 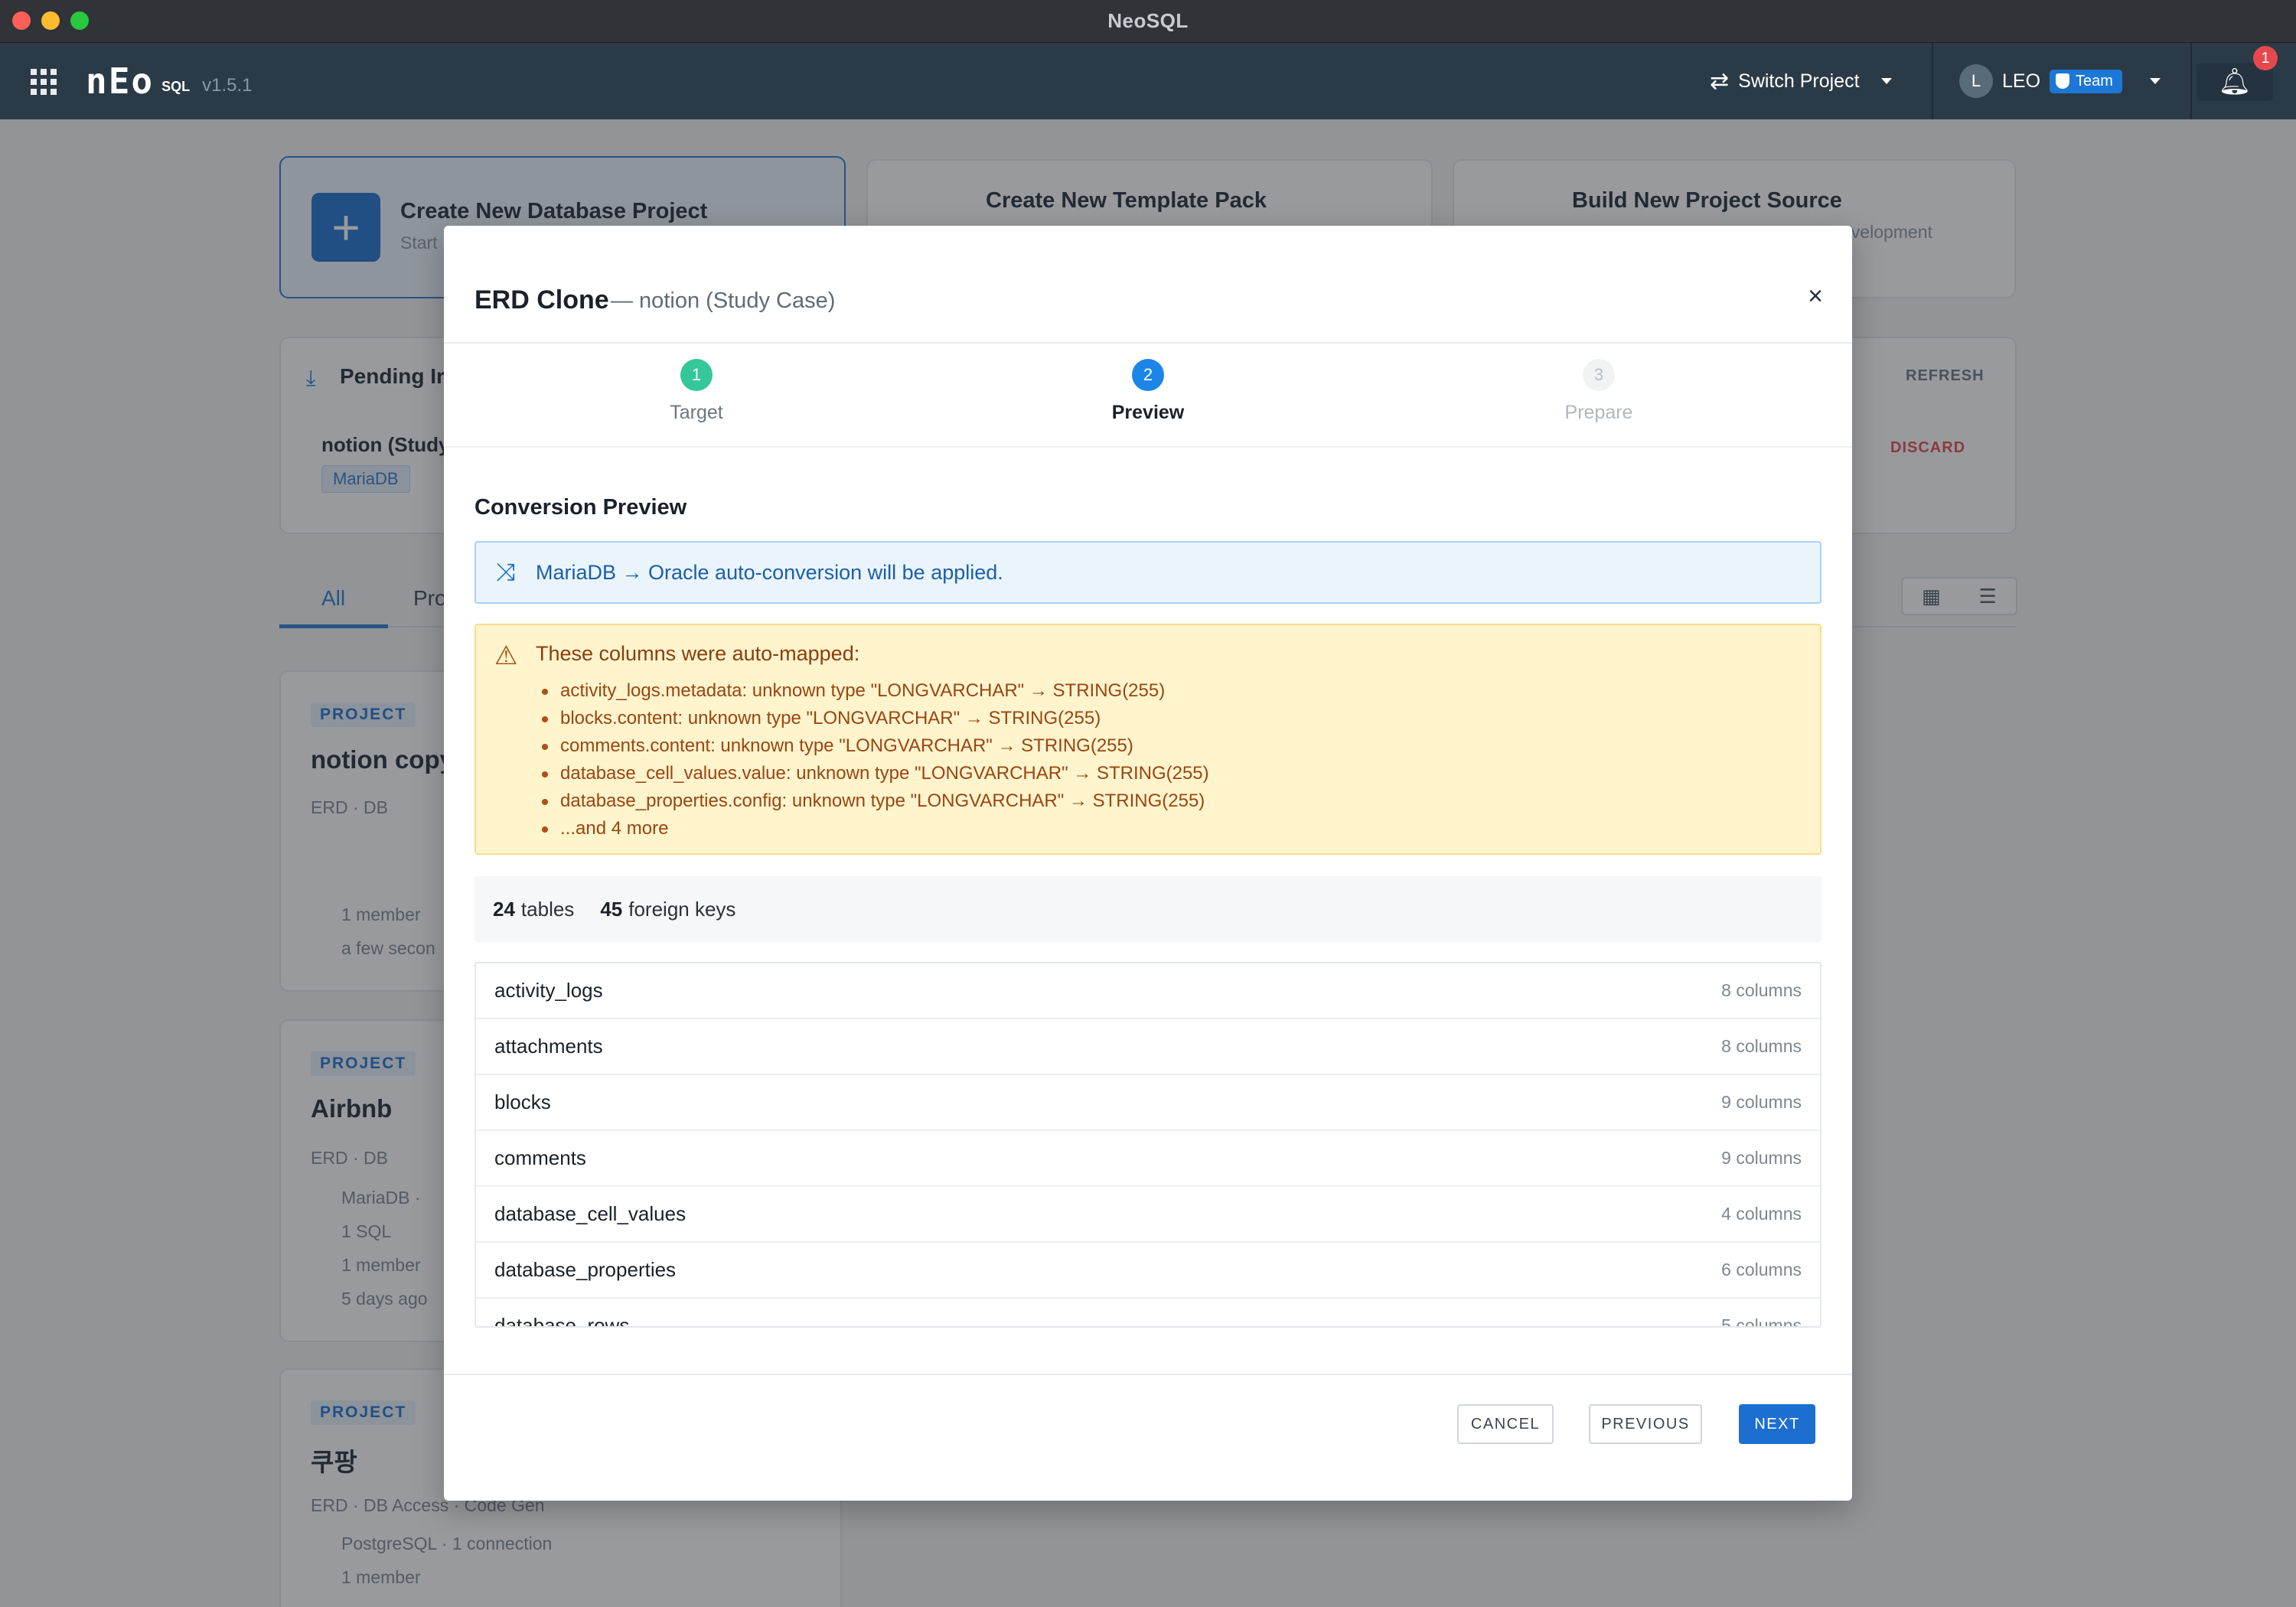 I want to click on user-menu: L LEO Team, so click(x=2060, y=81).